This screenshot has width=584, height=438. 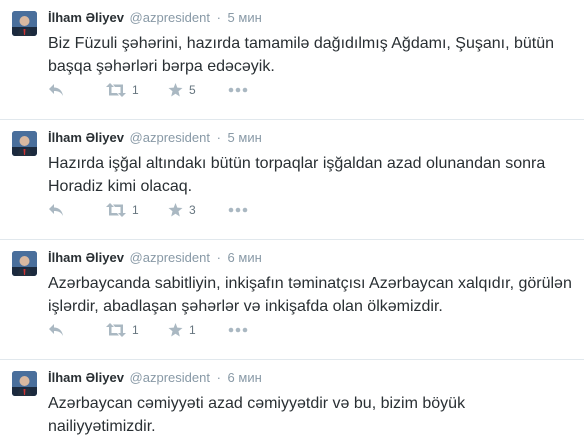 I want to click on tweet-actions: 1 5, so click(x=150, y=90).